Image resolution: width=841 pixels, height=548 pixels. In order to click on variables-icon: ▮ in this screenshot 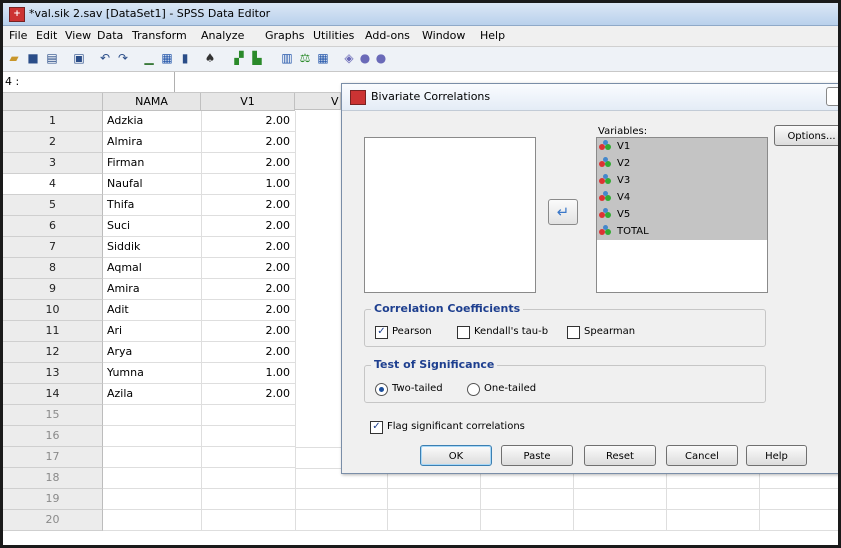, I will do `click(185, 58)`.